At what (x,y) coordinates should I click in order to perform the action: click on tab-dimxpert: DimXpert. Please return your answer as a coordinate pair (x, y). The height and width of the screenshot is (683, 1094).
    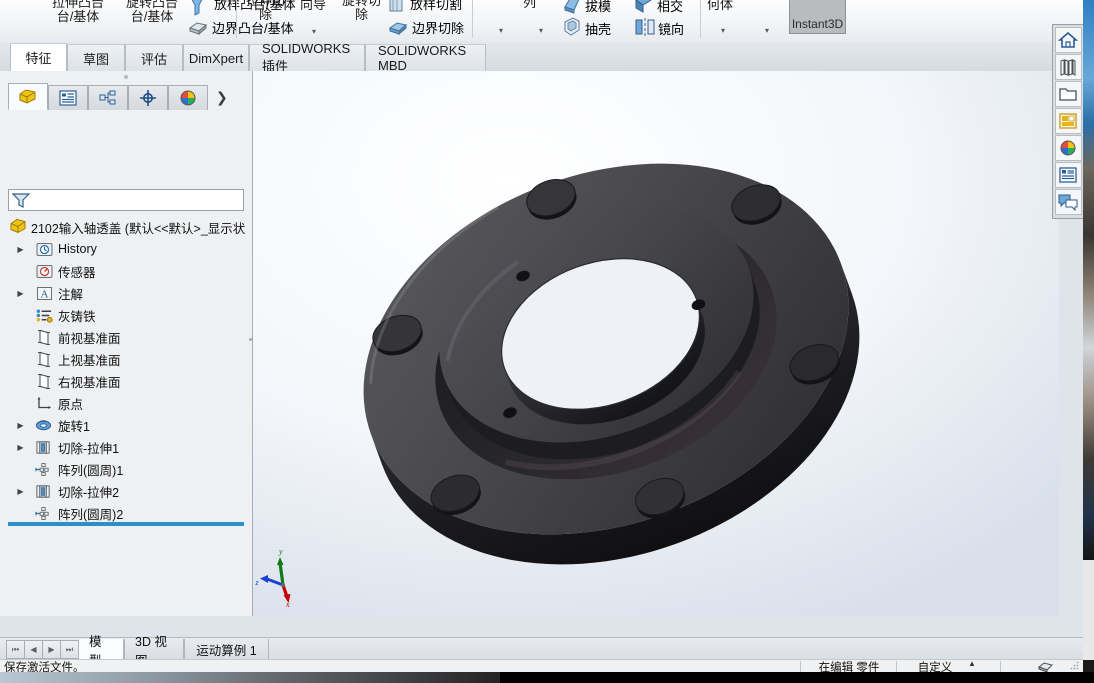
    Looking at the image, I should click on (216, 57).